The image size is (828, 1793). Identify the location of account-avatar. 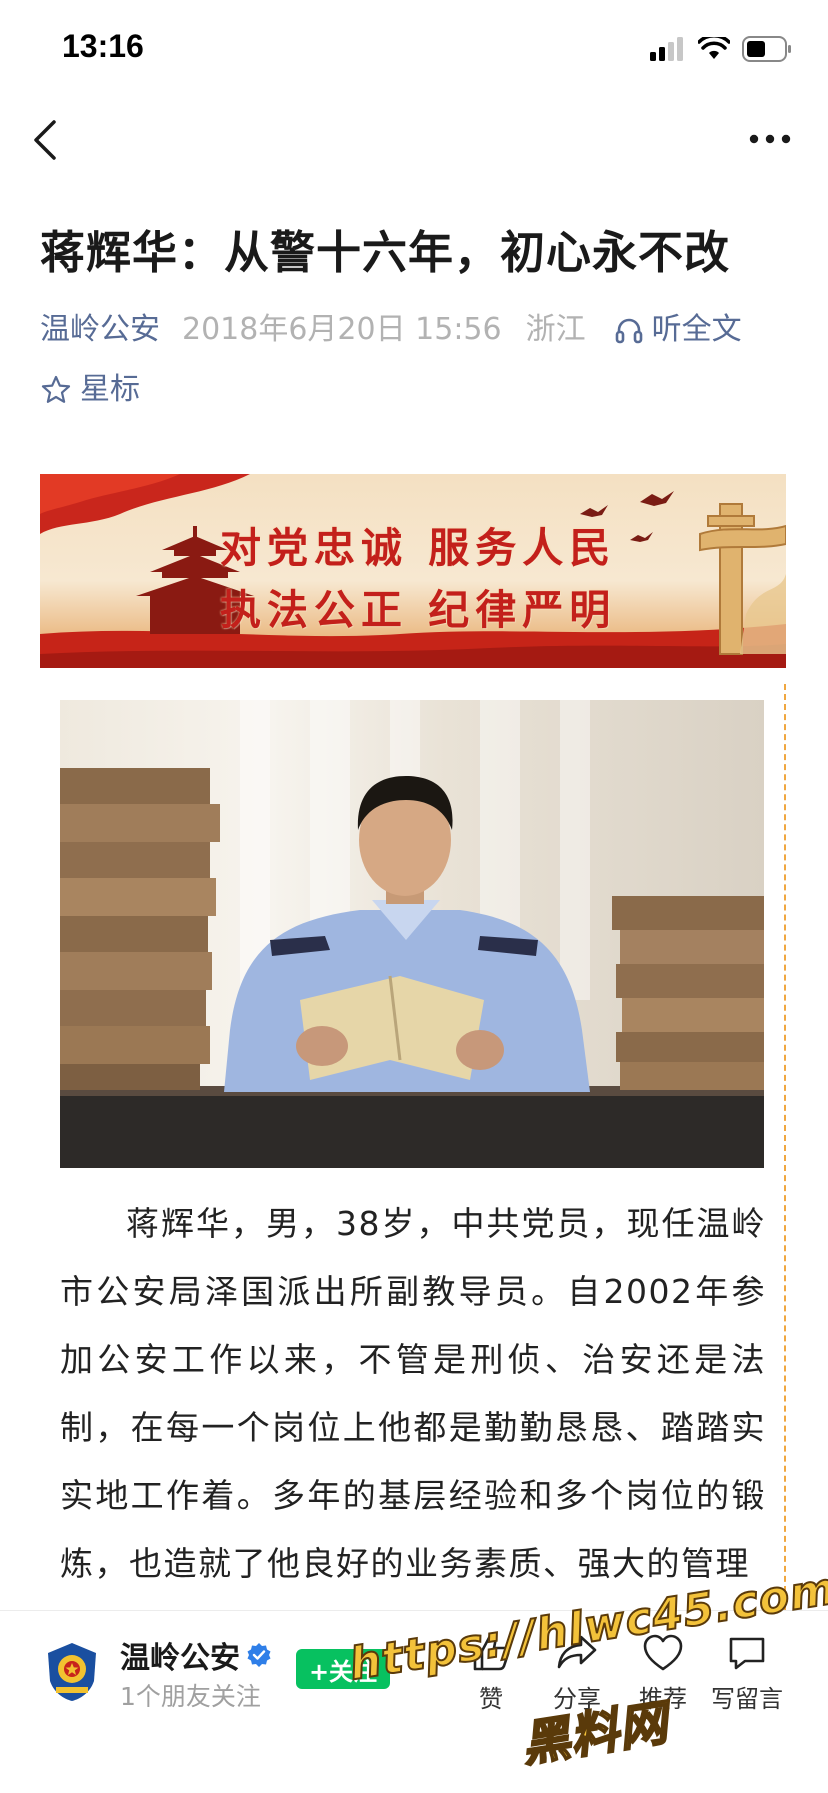
(72, 1672).